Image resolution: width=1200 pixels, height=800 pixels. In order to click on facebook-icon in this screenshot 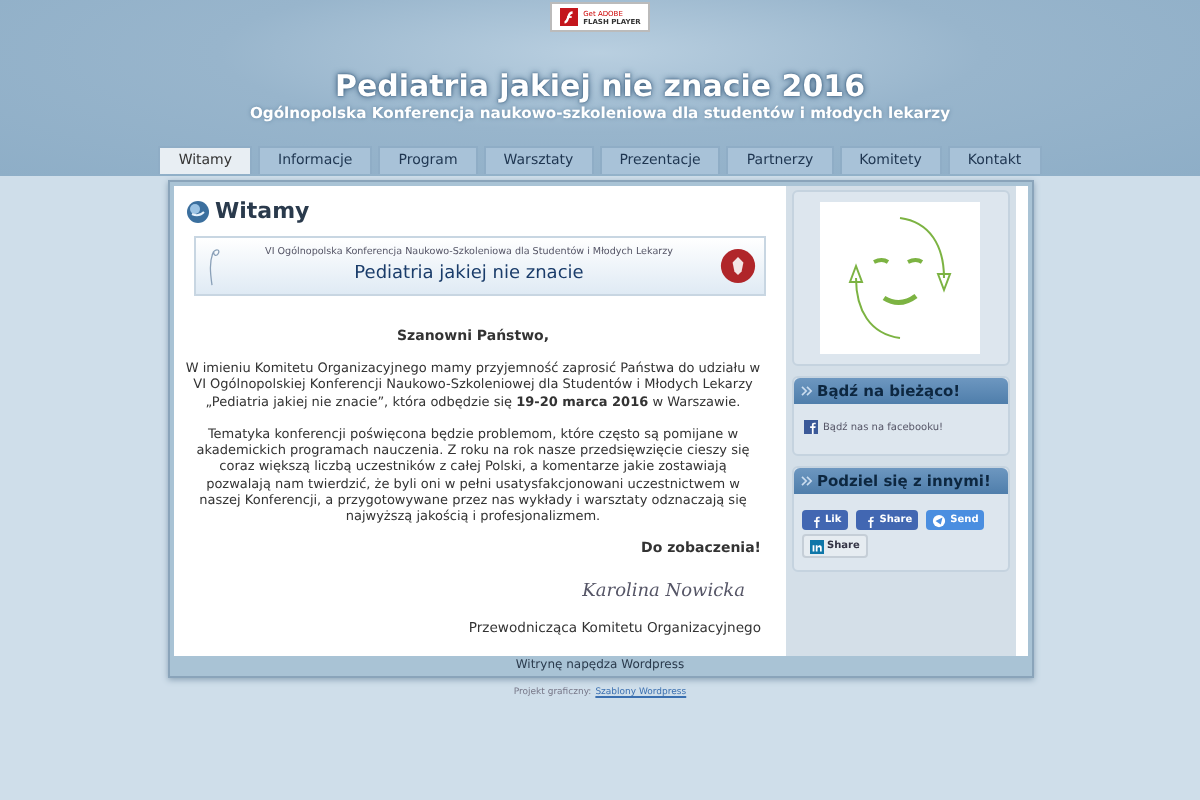, I will do `click(810, 427)`.